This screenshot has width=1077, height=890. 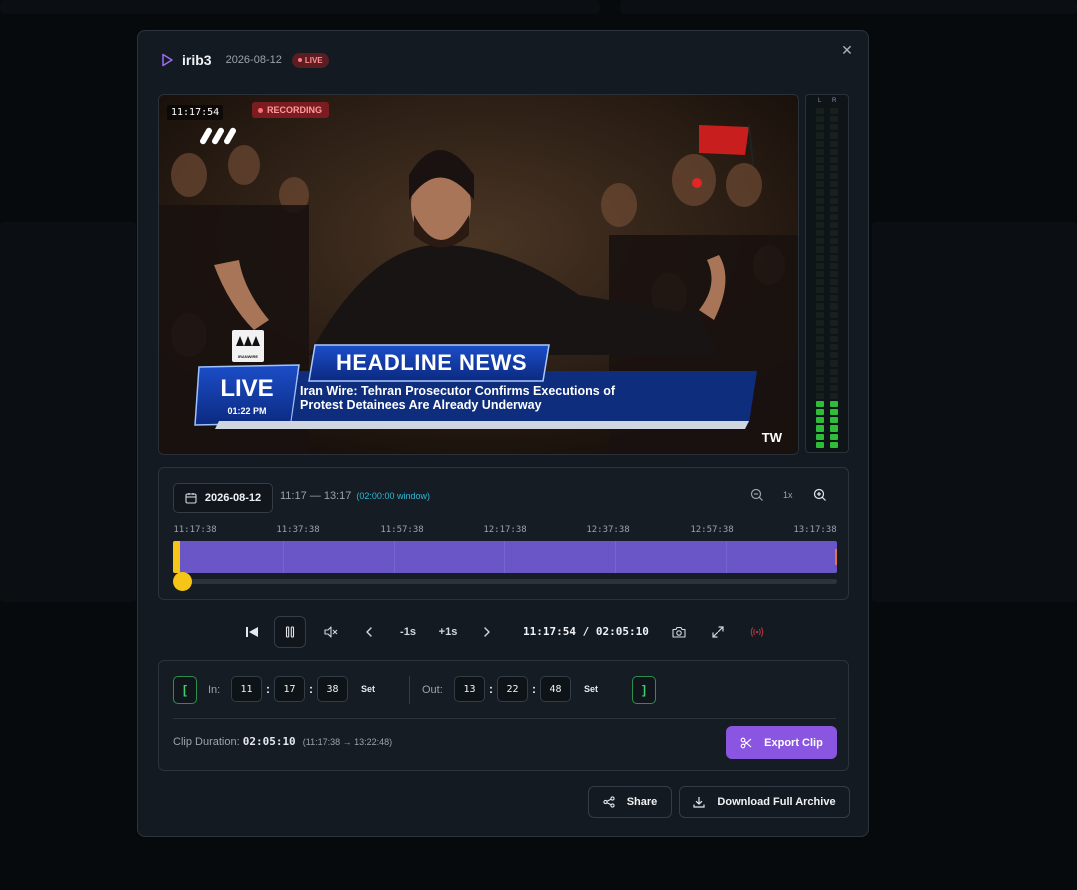 I want to click on mute-button, so click(x=331, y=632).